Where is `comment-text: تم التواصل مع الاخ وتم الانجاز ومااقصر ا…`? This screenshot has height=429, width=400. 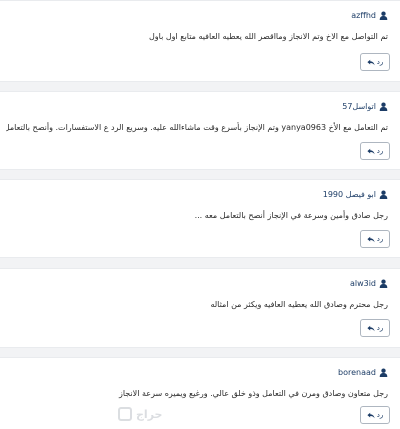
comment-text: تم التواصل مع الاخ وتم الانجاز ومااقصر ا… is located at coordinates (268, 36).